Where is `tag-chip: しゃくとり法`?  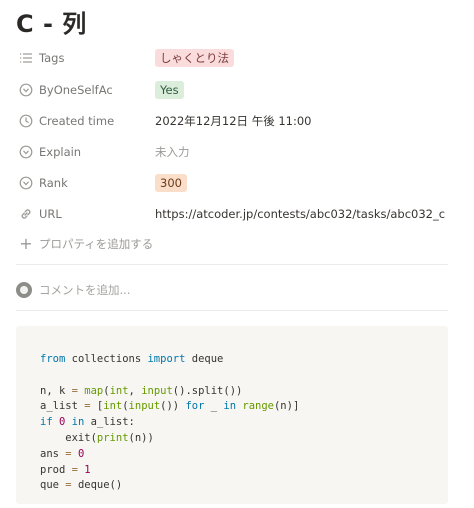 tag-chip: しゃくとり法 is located at coordinates (194, 58).